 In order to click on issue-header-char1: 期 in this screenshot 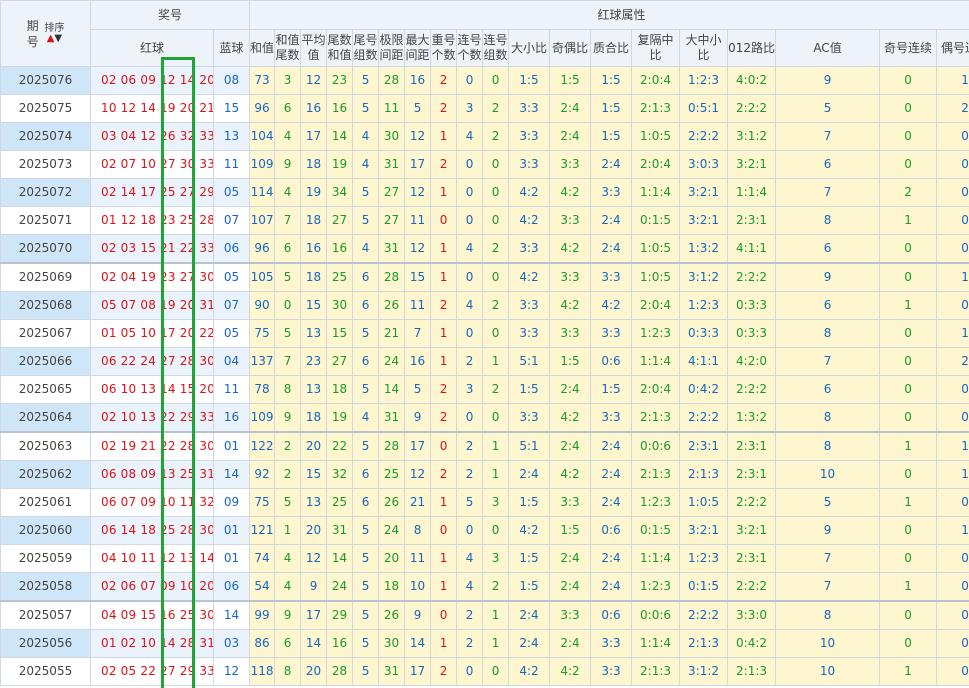, I will do `click(32, 25)`.